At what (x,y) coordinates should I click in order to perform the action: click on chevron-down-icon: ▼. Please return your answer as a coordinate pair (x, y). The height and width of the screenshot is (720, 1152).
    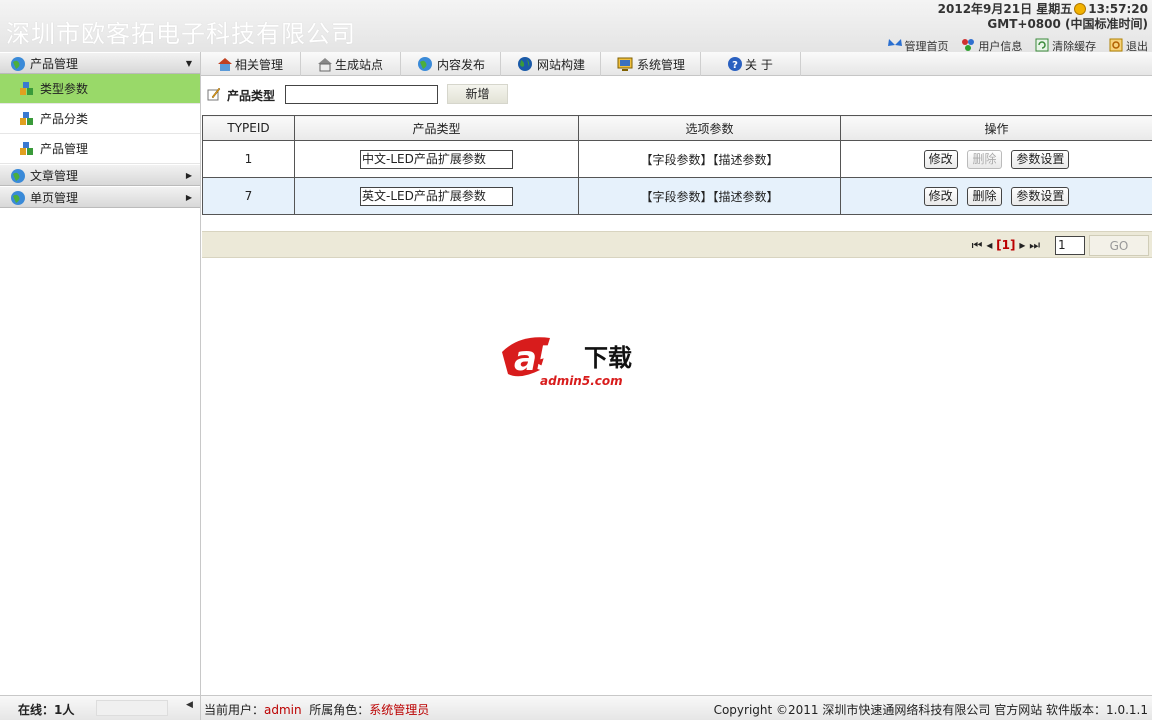
    Looking at the image, I should click on (188, 63).